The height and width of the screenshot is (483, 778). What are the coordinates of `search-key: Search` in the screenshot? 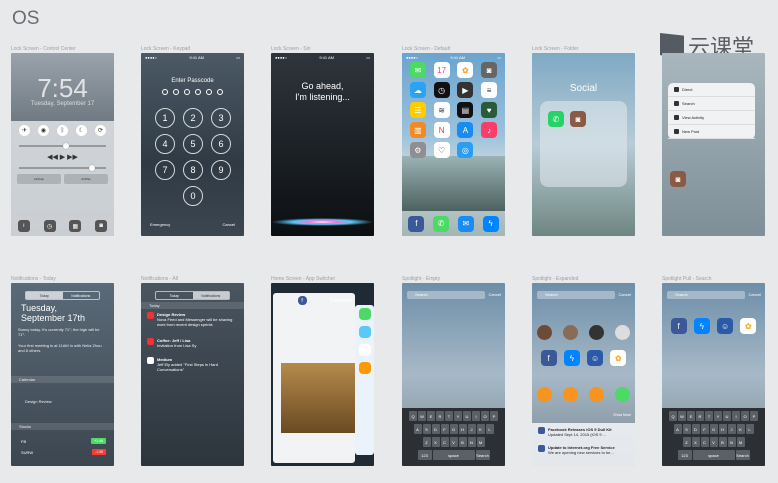 It's located at (742, 455).